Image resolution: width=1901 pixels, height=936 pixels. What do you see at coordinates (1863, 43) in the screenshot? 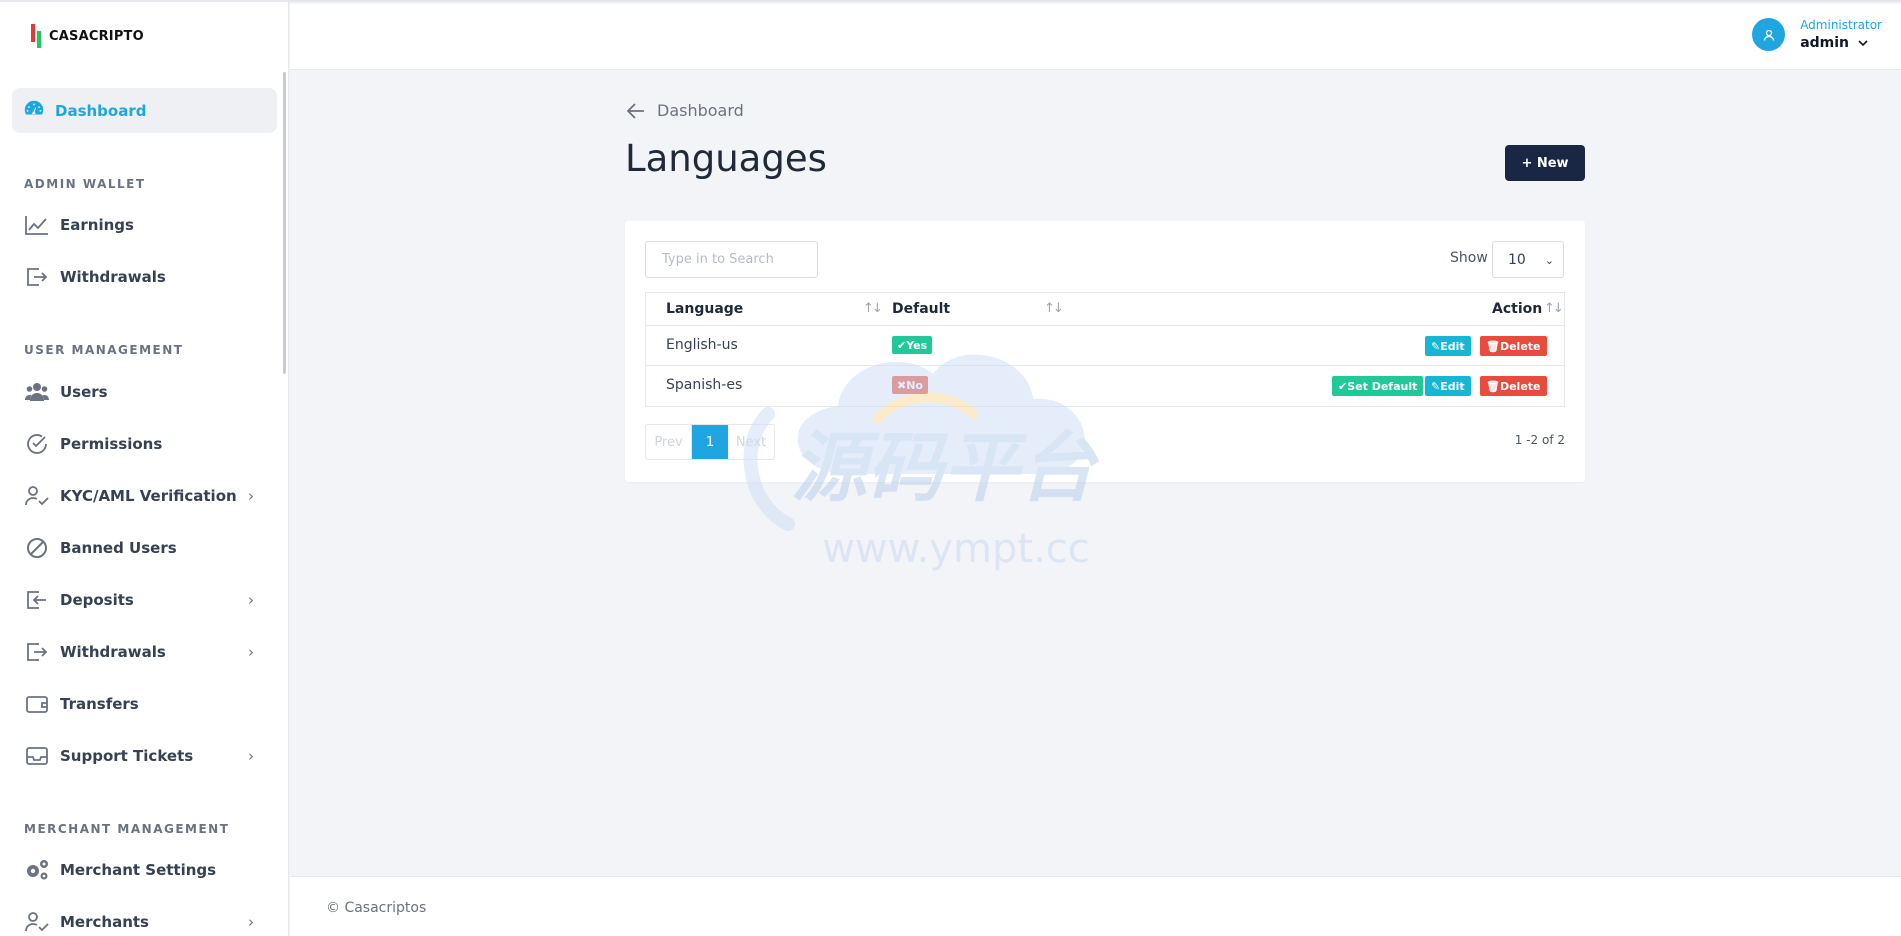
I see `chevron-down-icon` at bounding box center [1863, 43].